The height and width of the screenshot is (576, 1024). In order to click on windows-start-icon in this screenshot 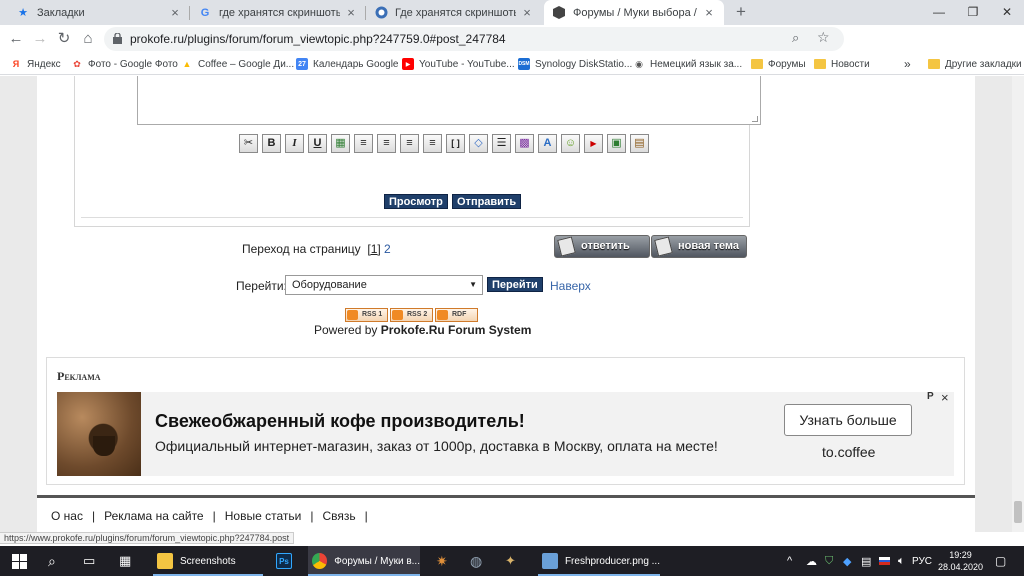, I will do `click(19, 561)`.